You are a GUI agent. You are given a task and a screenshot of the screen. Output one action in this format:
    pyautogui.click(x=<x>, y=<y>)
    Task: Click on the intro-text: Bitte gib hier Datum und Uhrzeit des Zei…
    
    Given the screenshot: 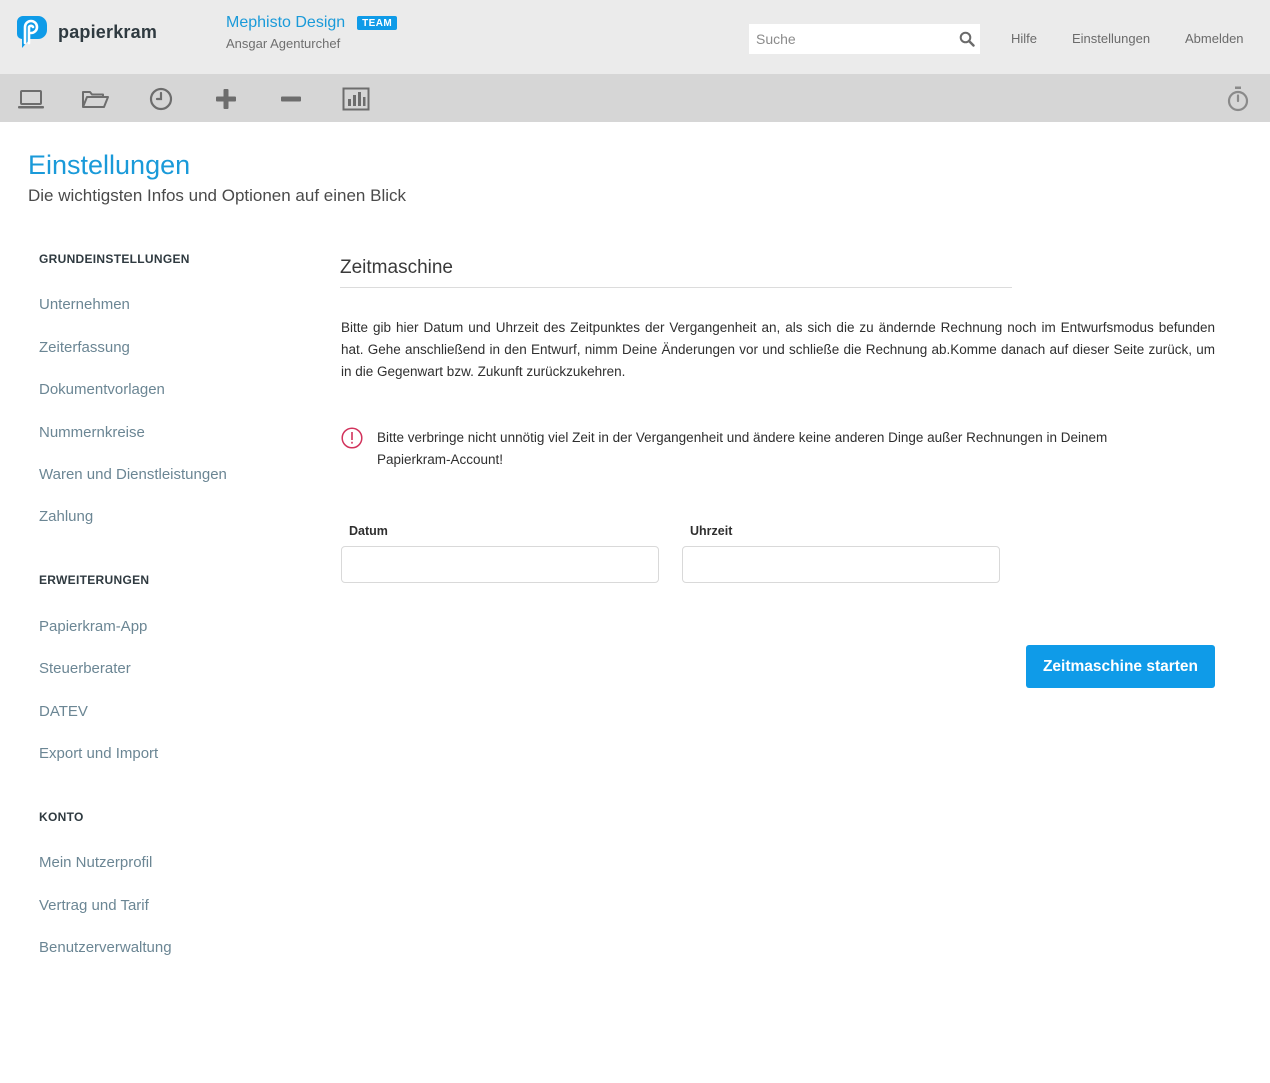 What is the action you would take?
    pyautogui.click(x=778, y=349)
    